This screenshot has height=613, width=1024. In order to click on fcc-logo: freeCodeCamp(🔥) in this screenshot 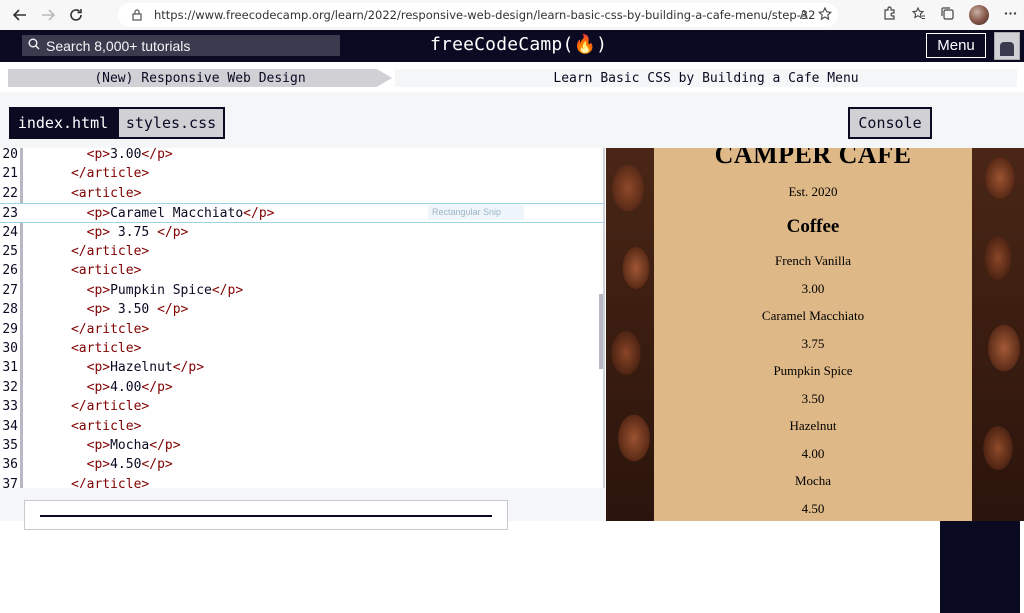, I will do `click(518, 44)`.